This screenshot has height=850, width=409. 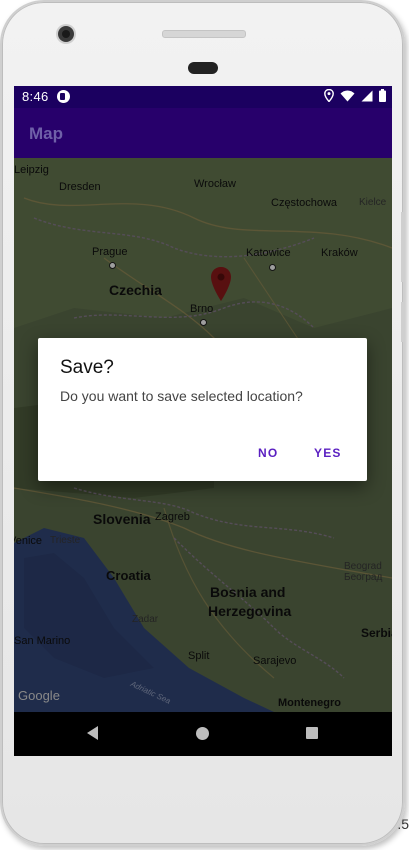 What do you see at coordinates (63, 96) in the screenshot?
I see `app-notification-icon` at bounding box center [63, 96].